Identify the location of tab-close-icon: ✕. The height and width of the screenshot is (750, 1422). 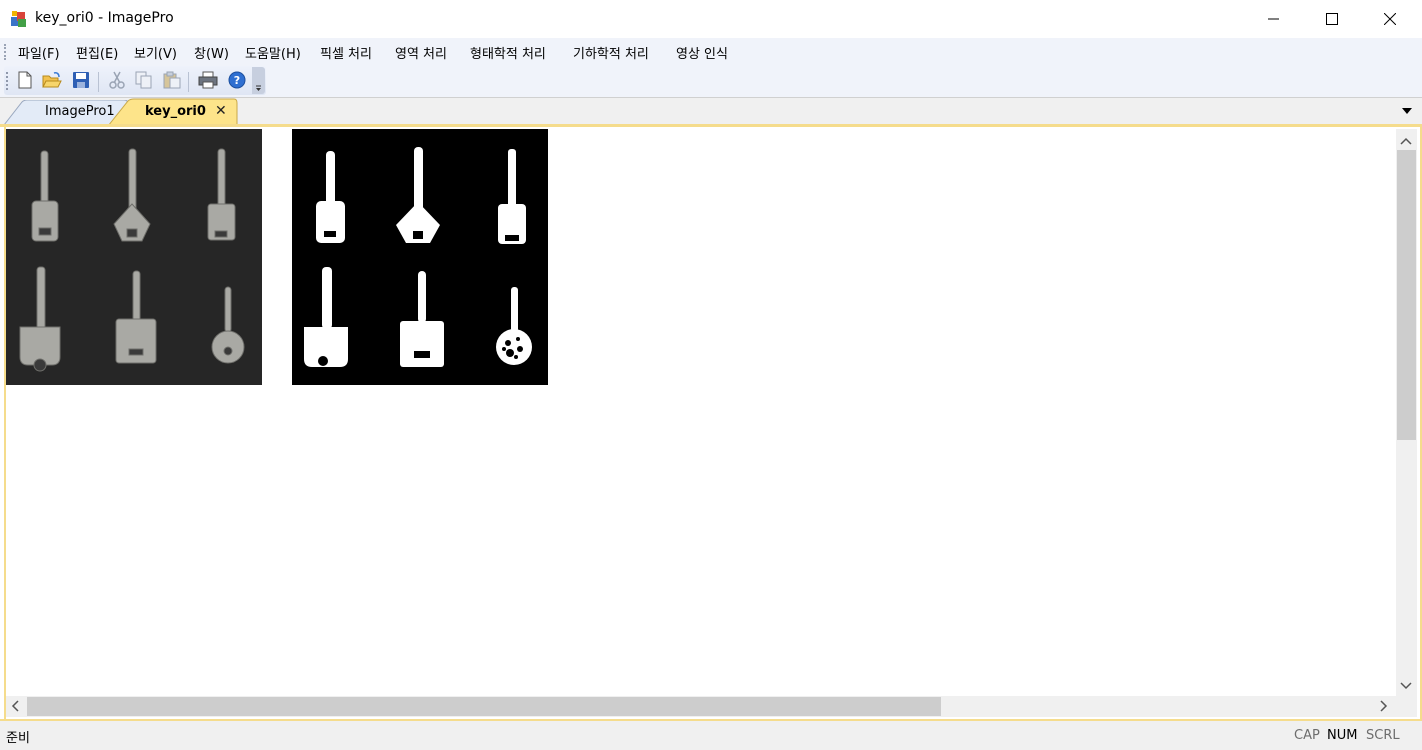
(221, 111).